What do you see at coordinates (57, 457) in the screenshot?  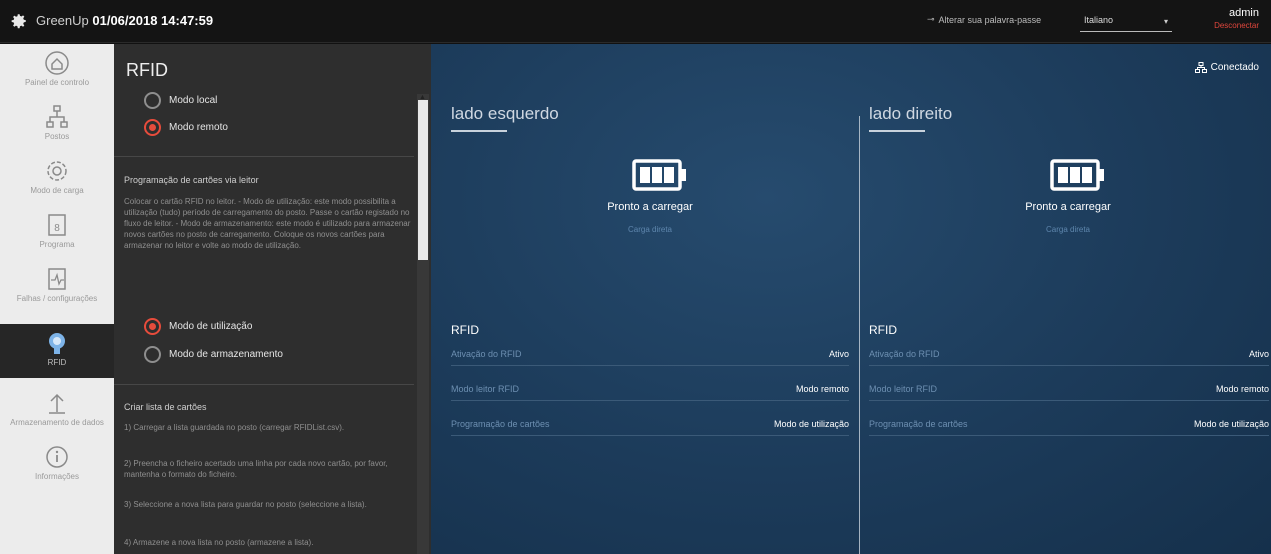 I see `info-icon` at bounding box center [57, 457].